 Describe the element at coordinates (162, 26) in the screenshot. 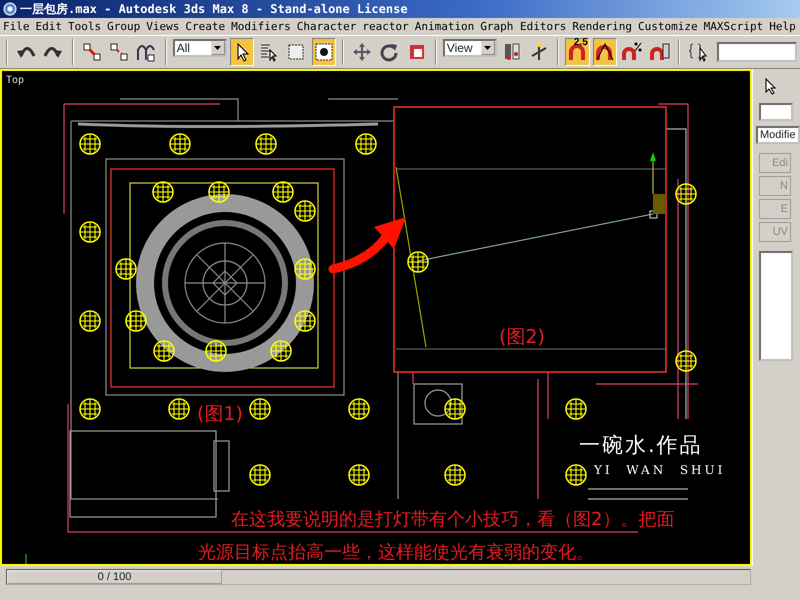

I see `menu-item: Views` at that location.